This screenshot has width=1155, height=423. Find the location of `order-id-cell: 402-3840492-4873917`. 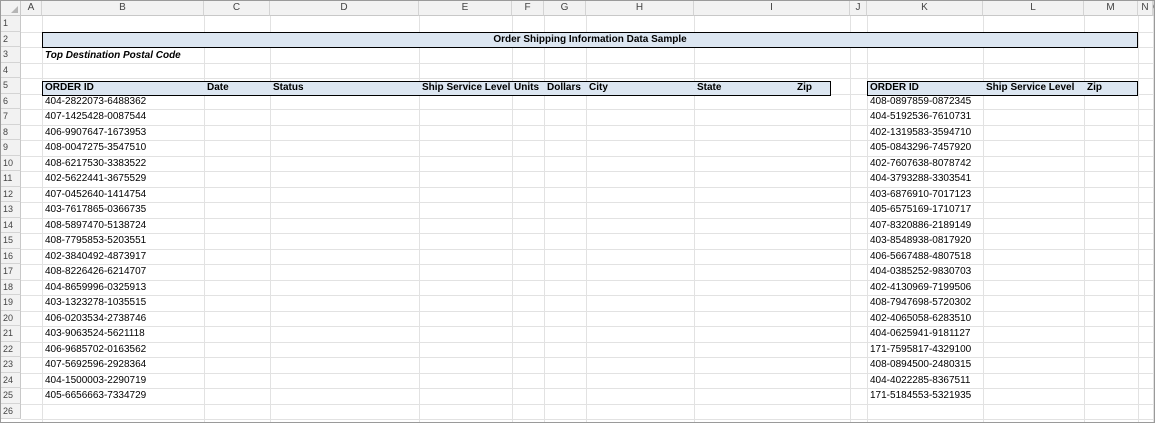

order-id-cell: 402-3840492-4873917 is located at coordinates (95, 257).